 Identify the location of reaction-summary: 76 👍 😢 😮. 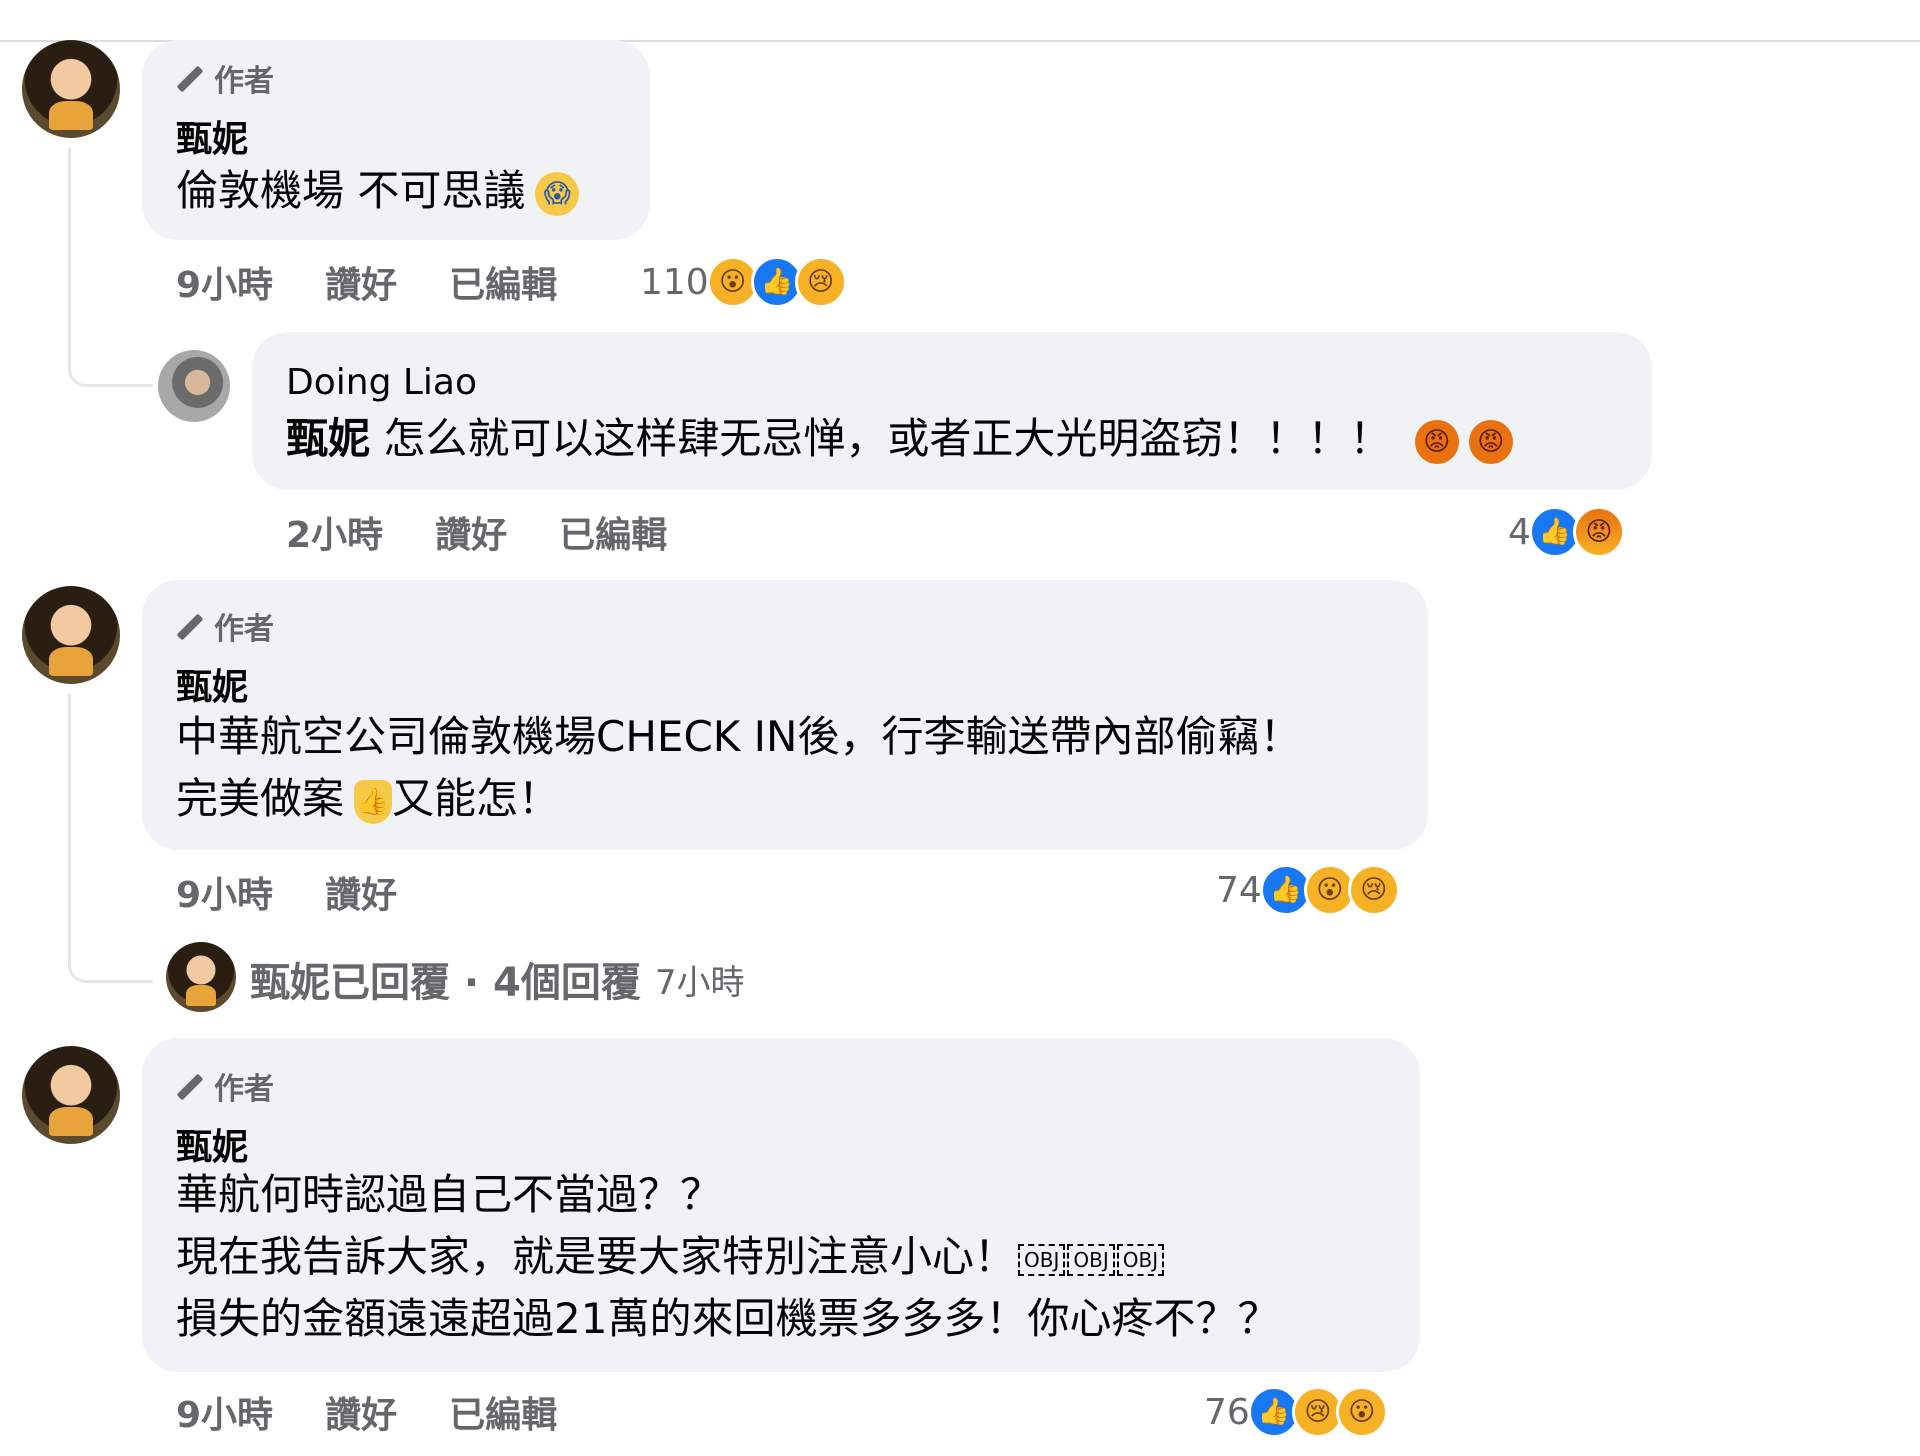
(1296, 1412).